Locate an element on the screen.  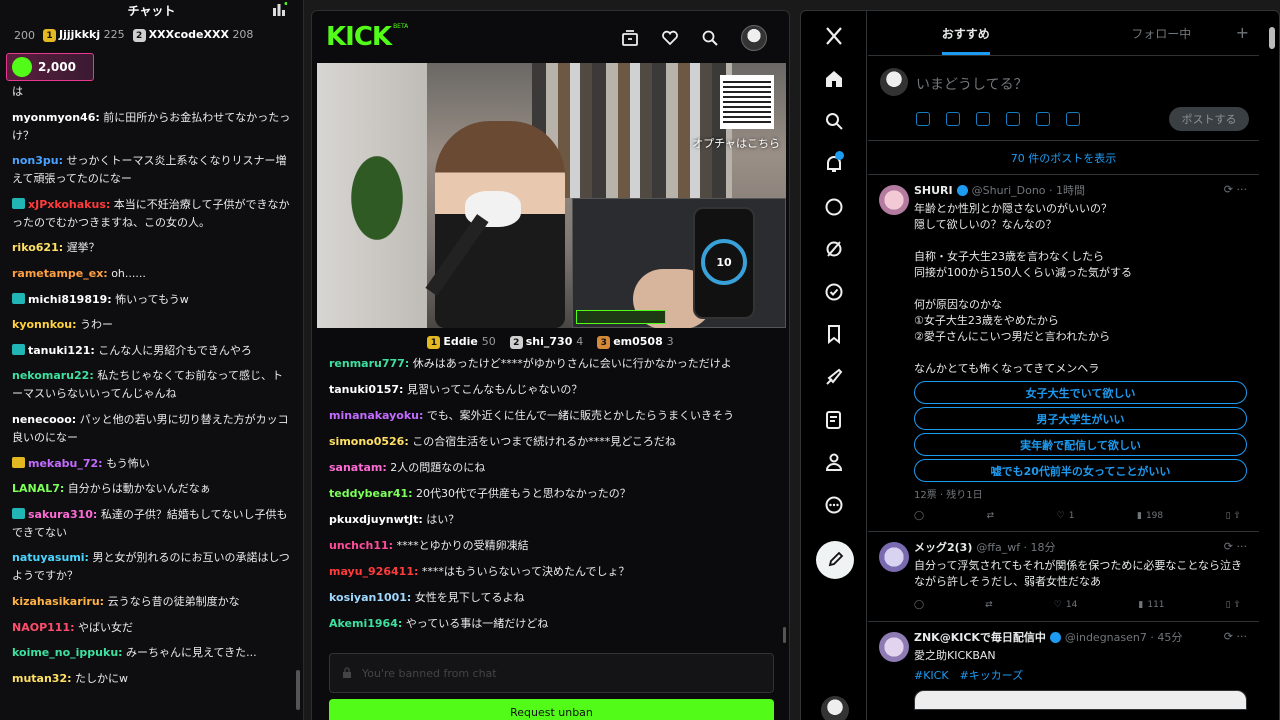
chat-username: nekomaru22: is located at coordinates (53, 375).